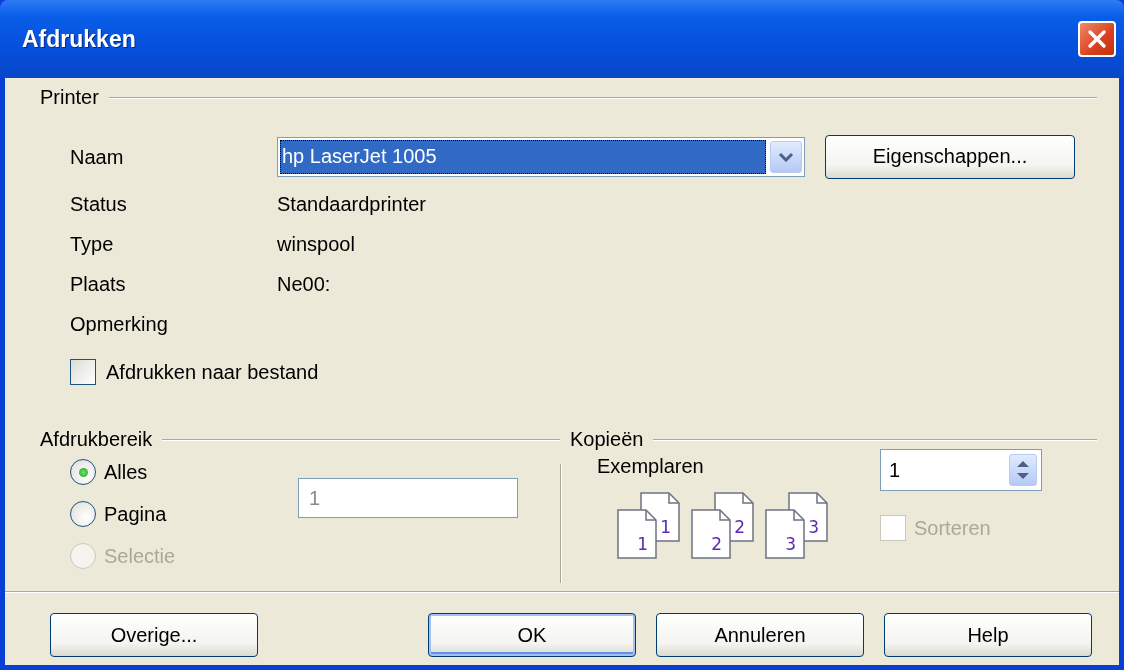 This screenshot has width=1124, height=670. Describe the element at coordinates (140, 556) in the screenshot. I see `radio-label: Selectie` at that location.